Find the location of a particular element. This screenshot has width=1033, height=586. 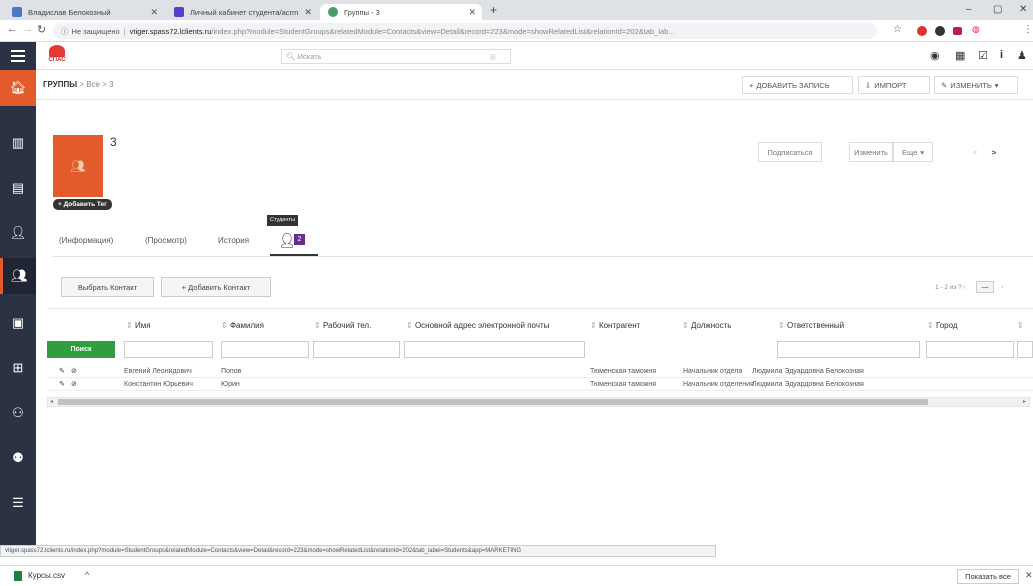

app-logo: СПАС is located at coordinates (57, 56).